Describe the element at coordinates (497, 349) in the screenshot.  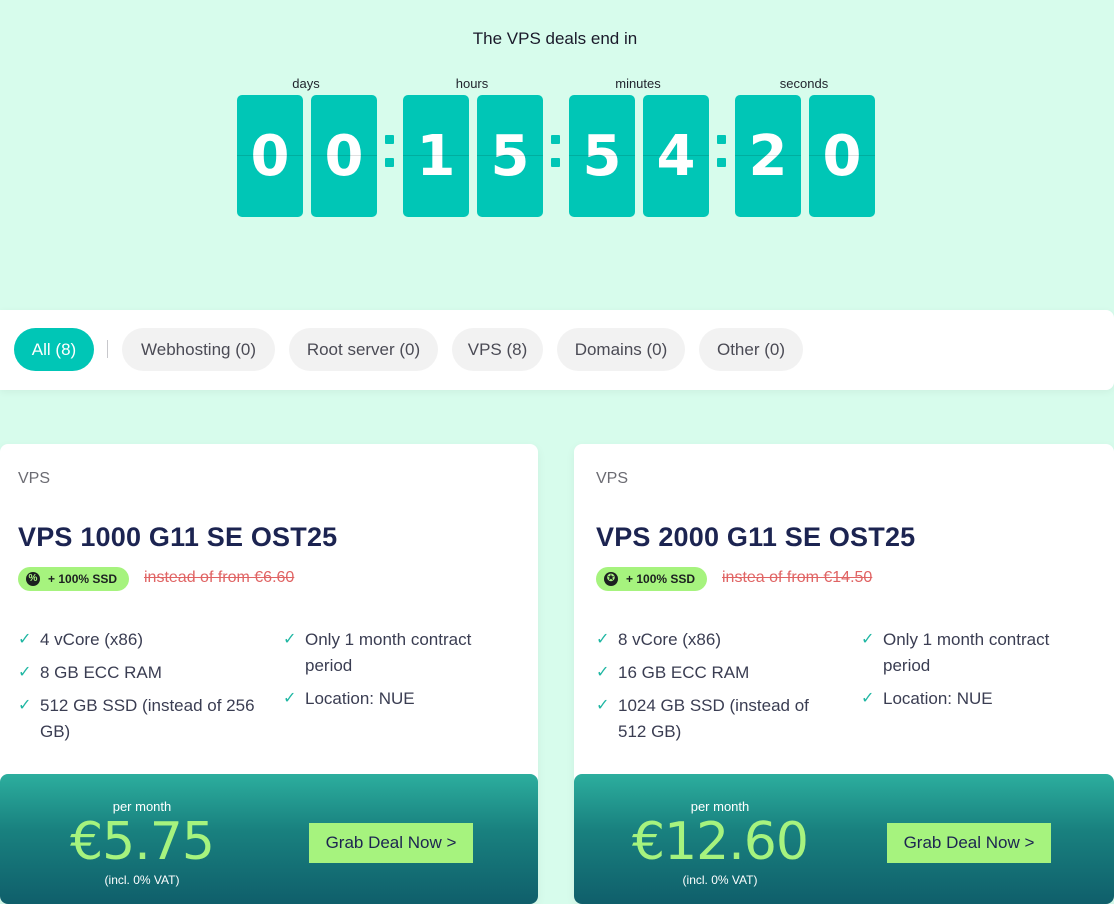
I see `filter-vps: VPS (8)` at that location.